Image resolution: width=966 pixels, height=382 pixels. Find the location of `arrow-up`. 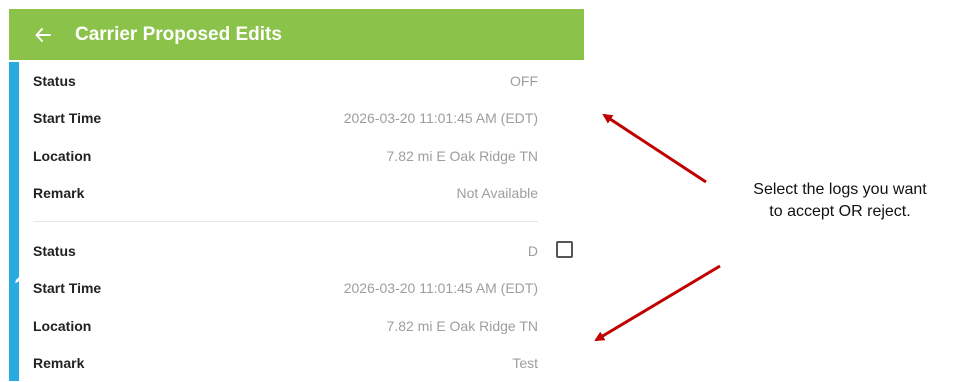

arrow-up is located at coordinates (655, 148).